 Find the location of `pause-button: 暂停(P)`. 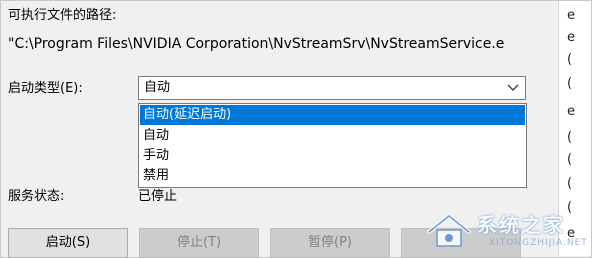

pause-button: 暂停(P) is located at coordinates (330, 243).